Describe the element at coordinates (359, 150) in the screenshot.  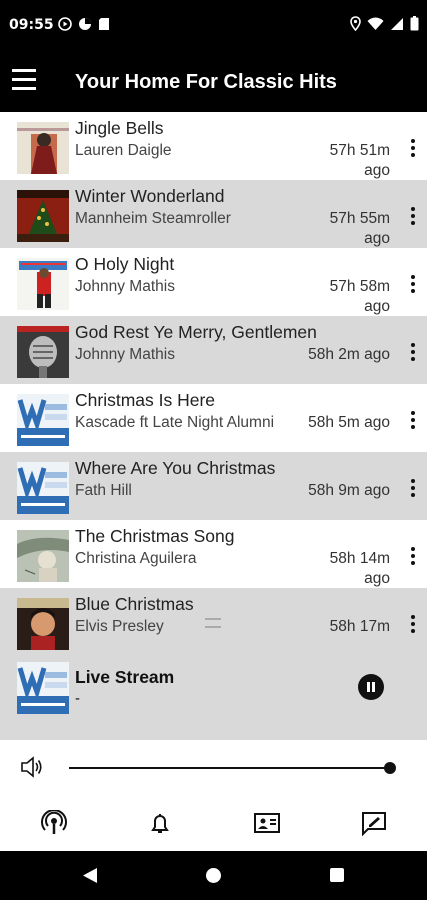
I see `played-time: 57h 51m` at that location.